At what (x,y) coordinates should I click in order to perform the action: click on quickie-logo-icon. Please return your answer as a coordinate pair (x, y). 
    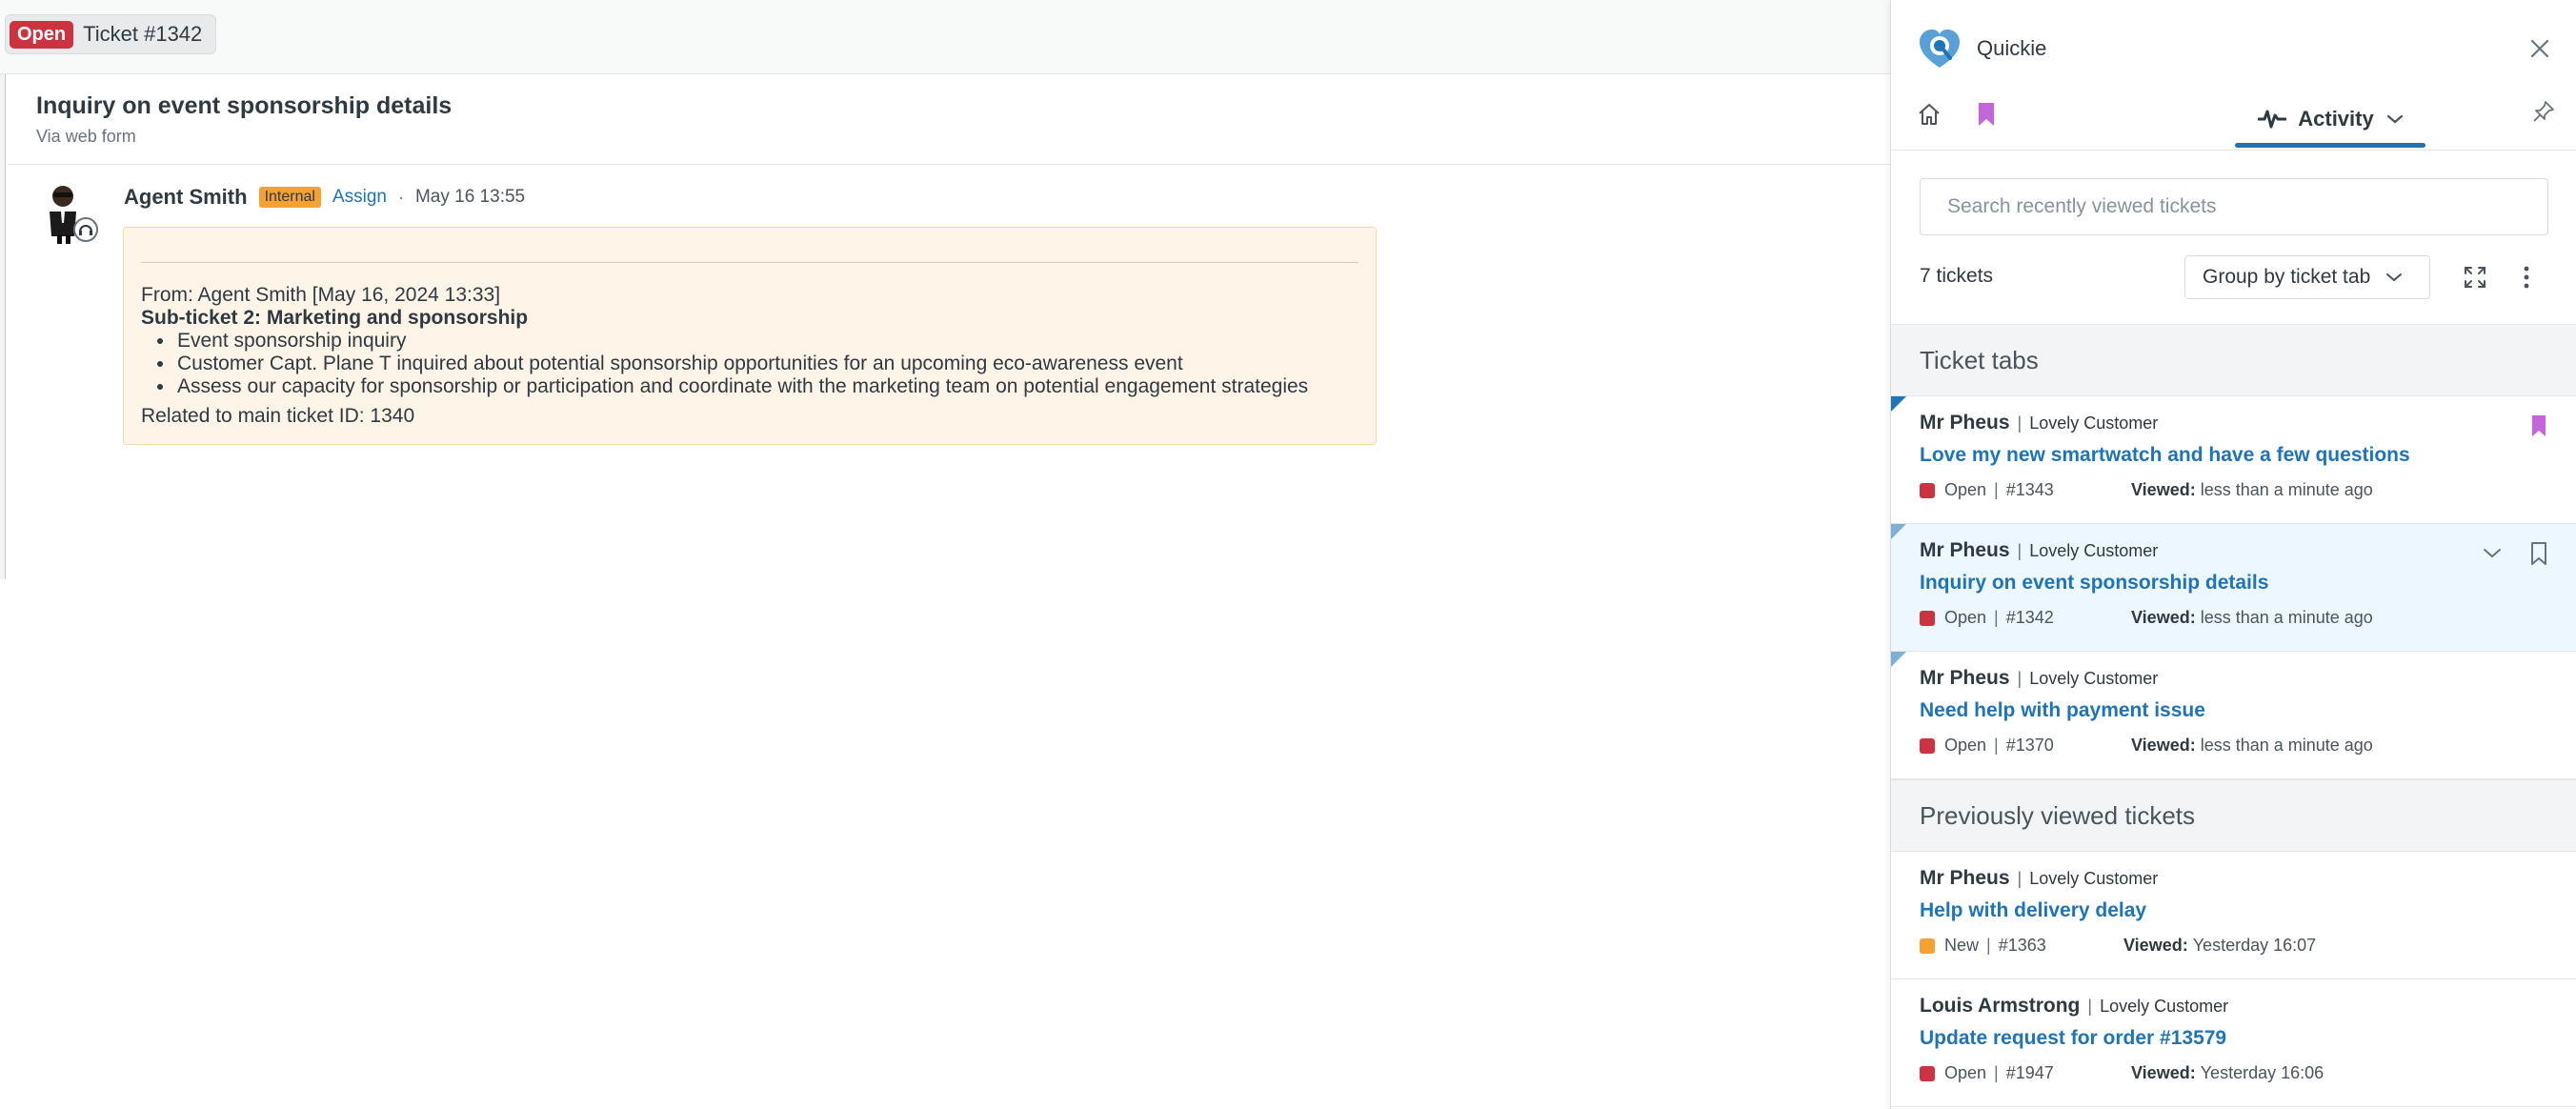
    Looking at the image, I should click on (1940, 49).